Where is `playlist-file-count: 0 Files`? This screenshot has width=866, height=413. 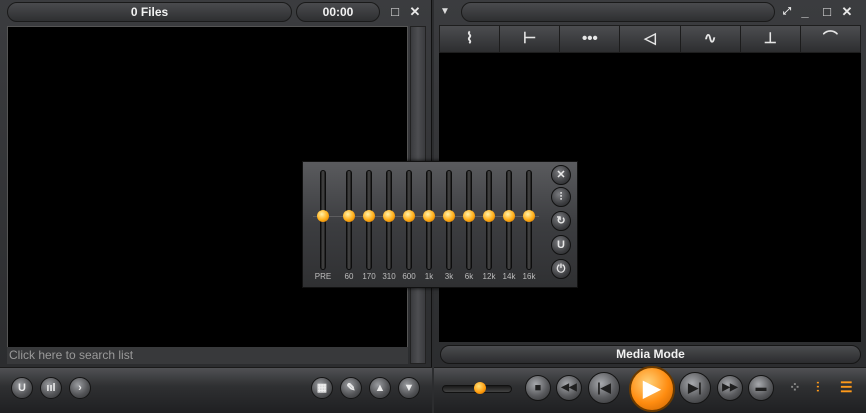
playlist-file-count: 0 Files is located at coordinates (149, 12).